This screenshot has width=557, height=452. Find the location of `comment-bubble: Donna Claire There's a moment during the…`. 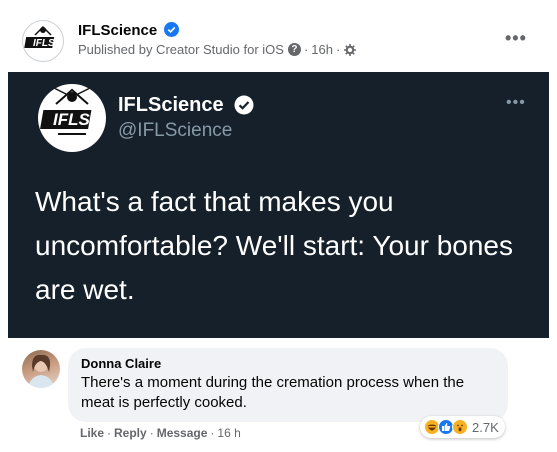

comment-bubble: Donna Claire There's a moment during the… is located at coordinates (288, 385).